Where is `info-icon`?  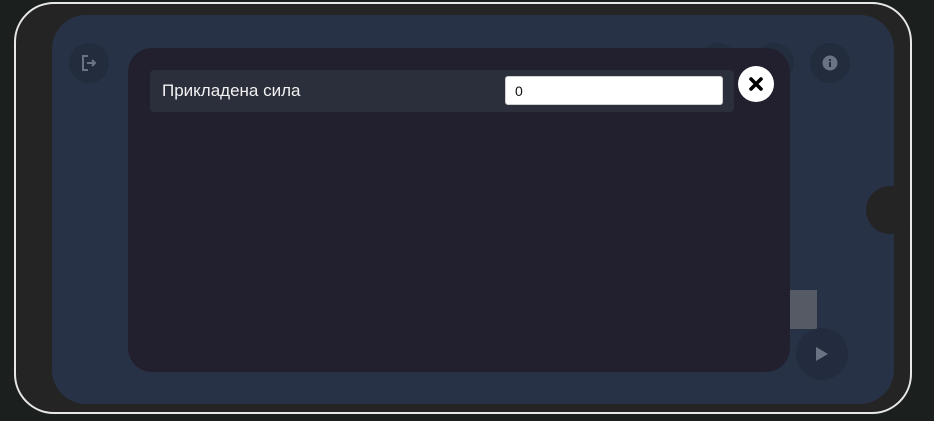
info-icon is located at coordinates (830, 63).